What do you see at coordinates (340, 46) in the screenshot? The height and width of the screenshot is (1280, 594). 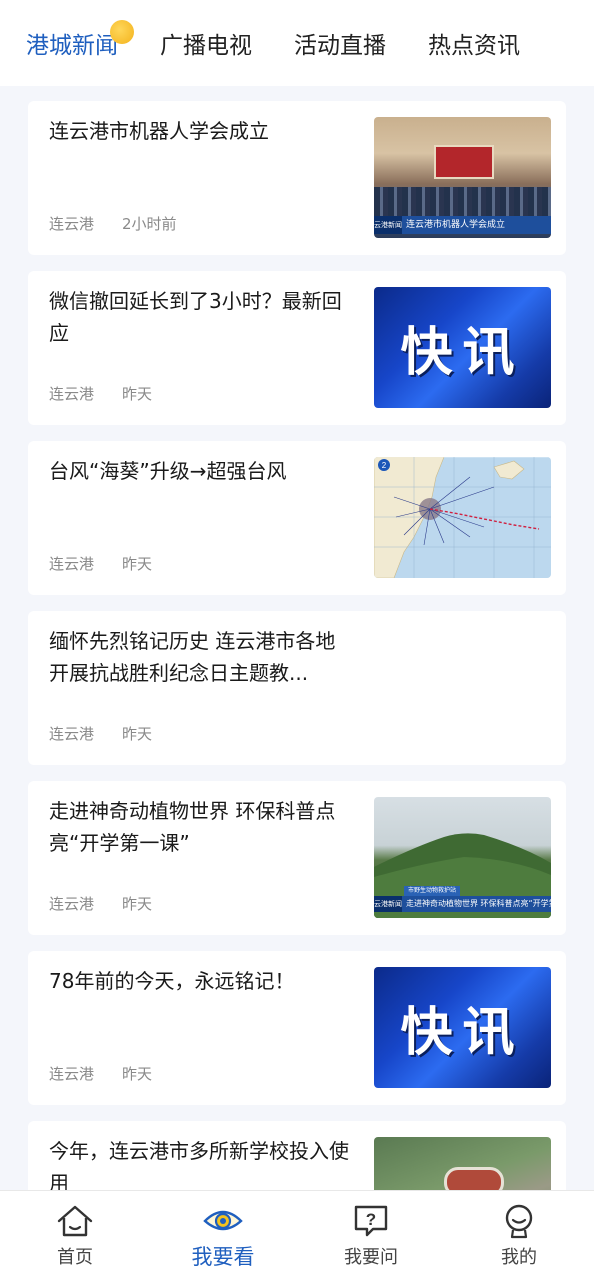 I see `tab-live-events: 活动直播` at bounding box center [340, 46].